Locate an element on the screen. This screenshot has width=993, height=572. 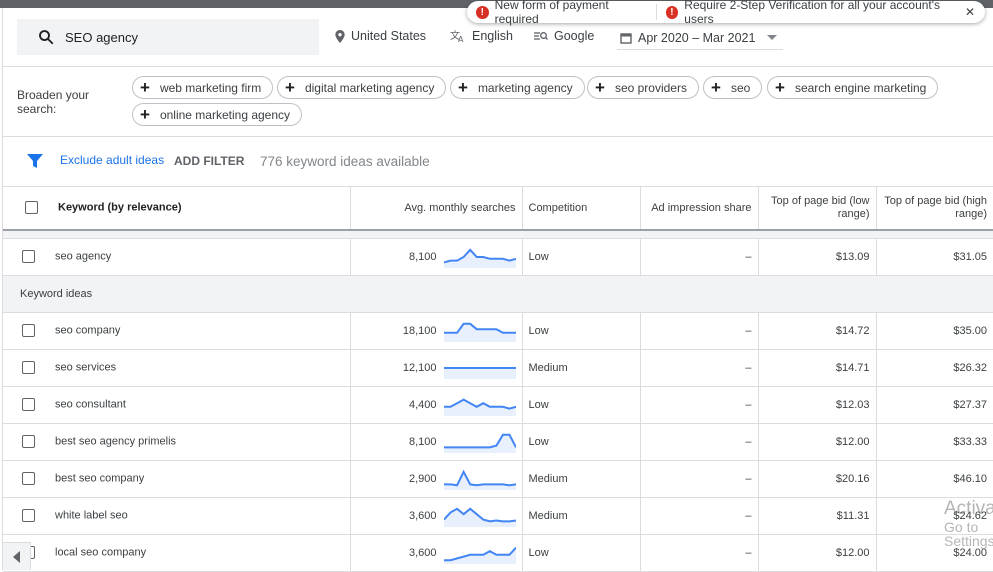
keyword-text: white label seo is located at coordinates (91, 516).